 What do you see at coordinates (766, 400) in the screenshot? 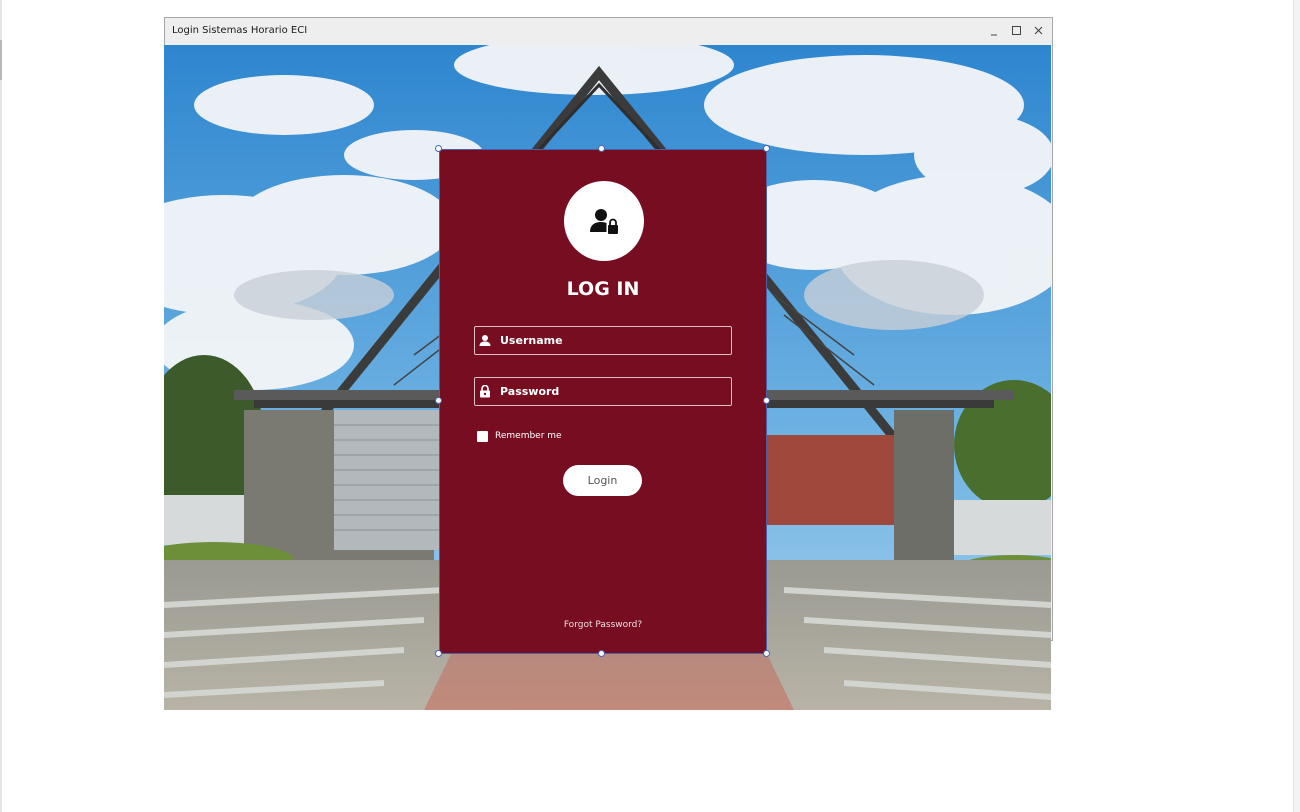
I see `resize-handle-right` at bounding box center [766, 400].